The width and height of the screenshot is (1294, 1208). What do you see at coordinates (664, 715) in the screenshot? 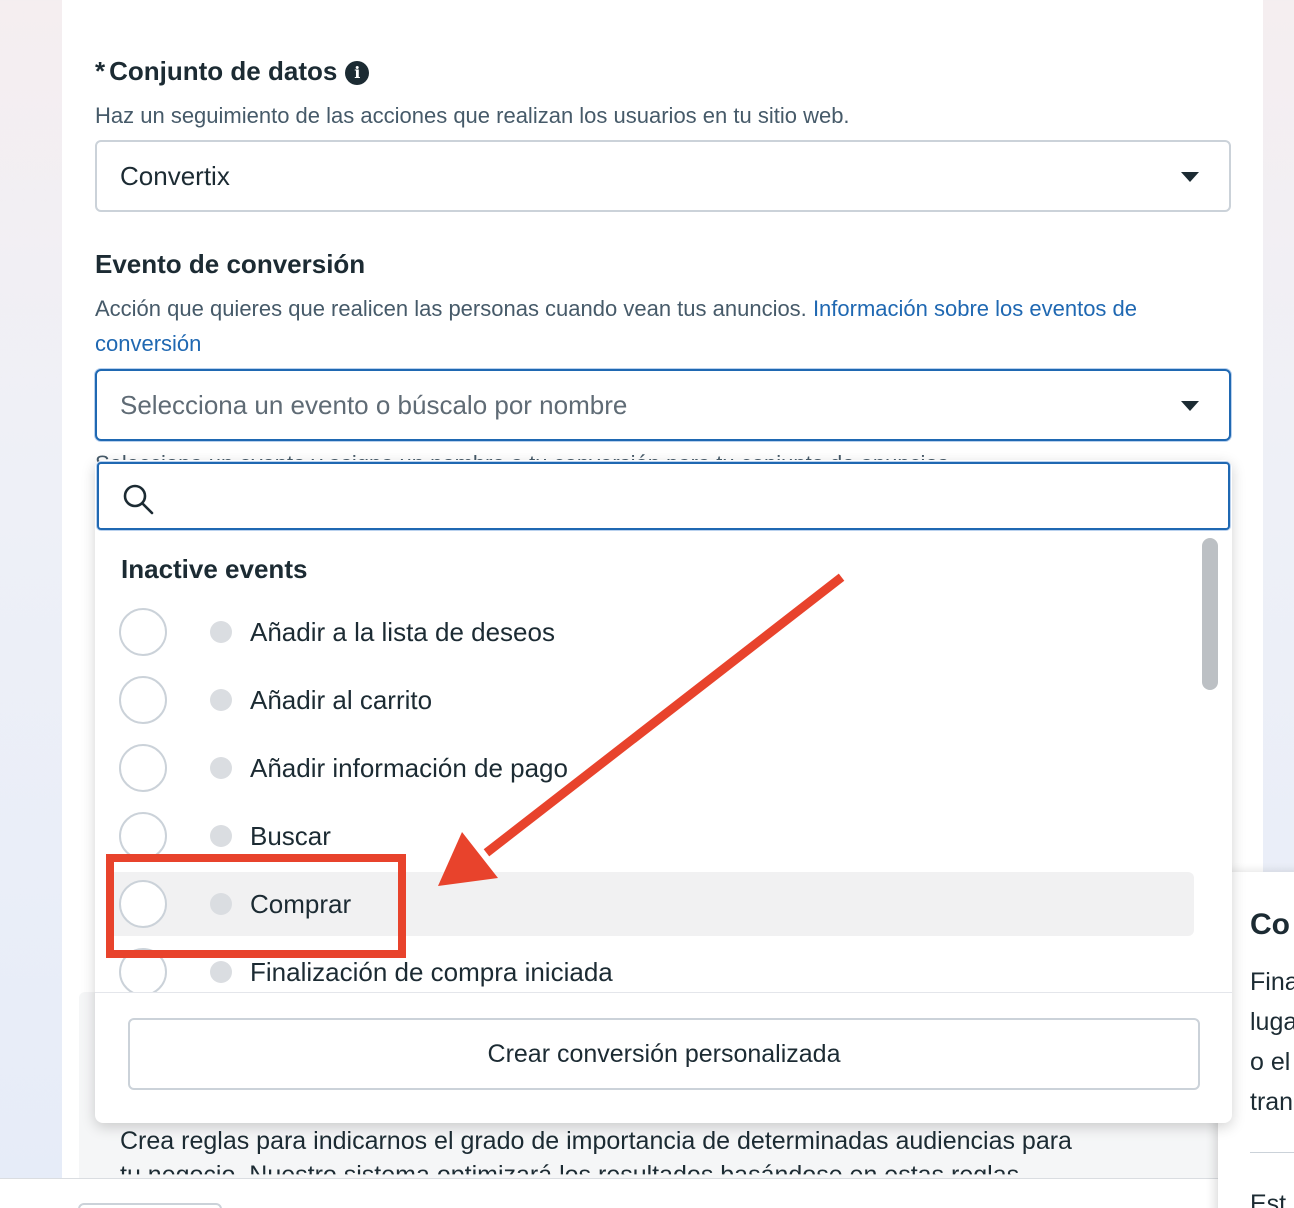
I see `annotation-arrow-shaft` at bounding box center [664, 715].